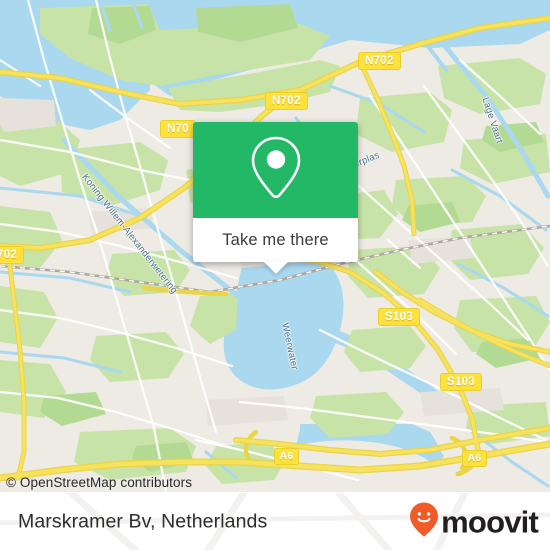 Image resolution: width=550 pixels, height=550 pixels. I want to click on footer-bar: Marskramer Bv, Netherlands moovit, so click(275, 521).